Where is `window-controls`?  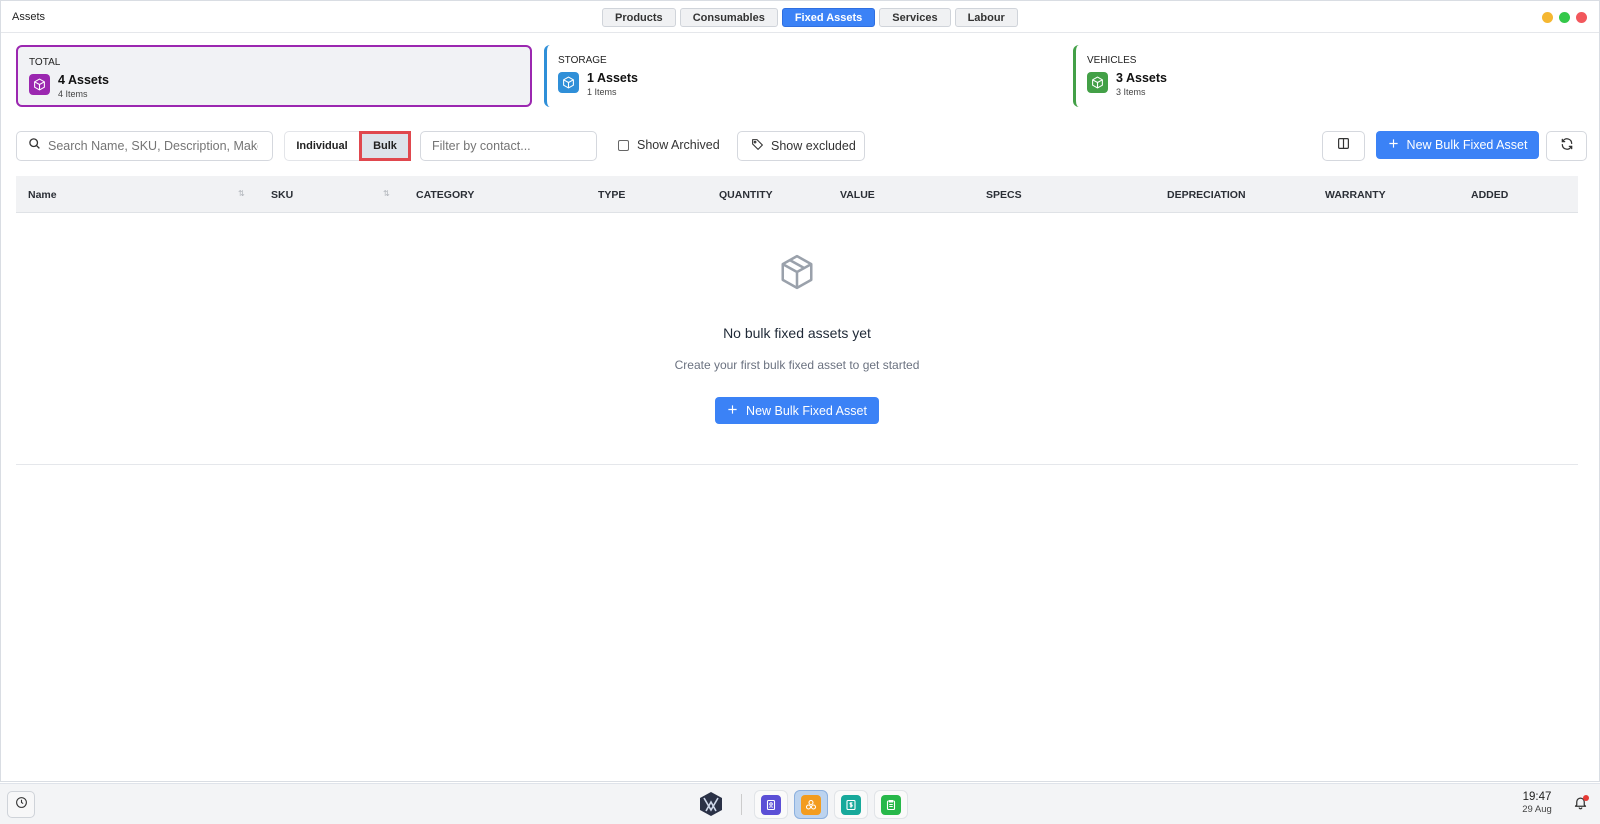
window-controls is located at coordinates (1564, 17).